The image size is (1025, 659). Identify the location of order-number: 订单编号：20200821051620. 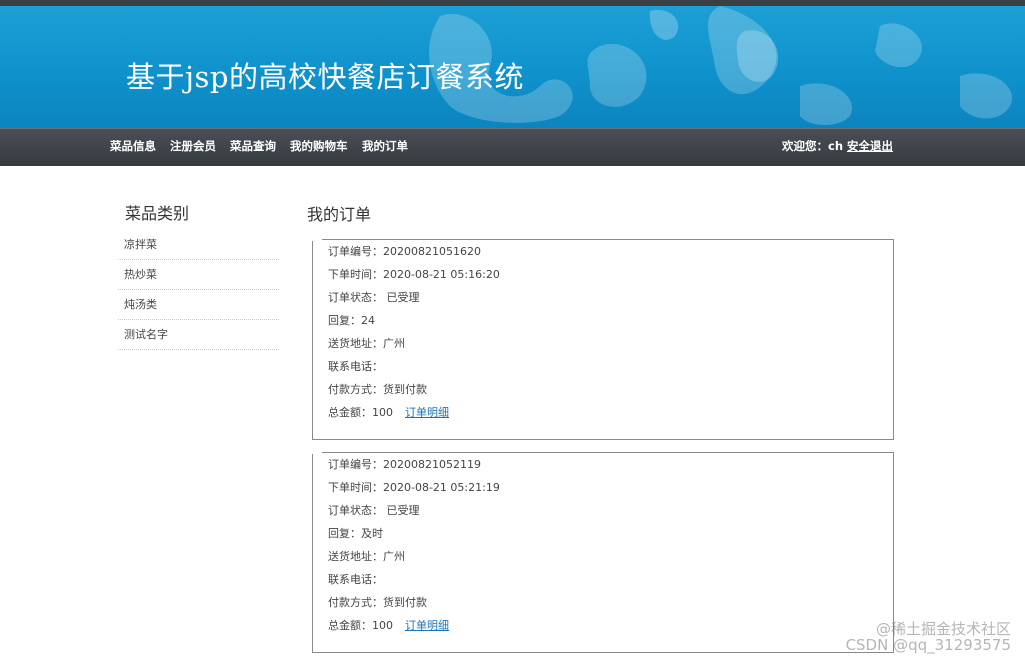
(404, 251).